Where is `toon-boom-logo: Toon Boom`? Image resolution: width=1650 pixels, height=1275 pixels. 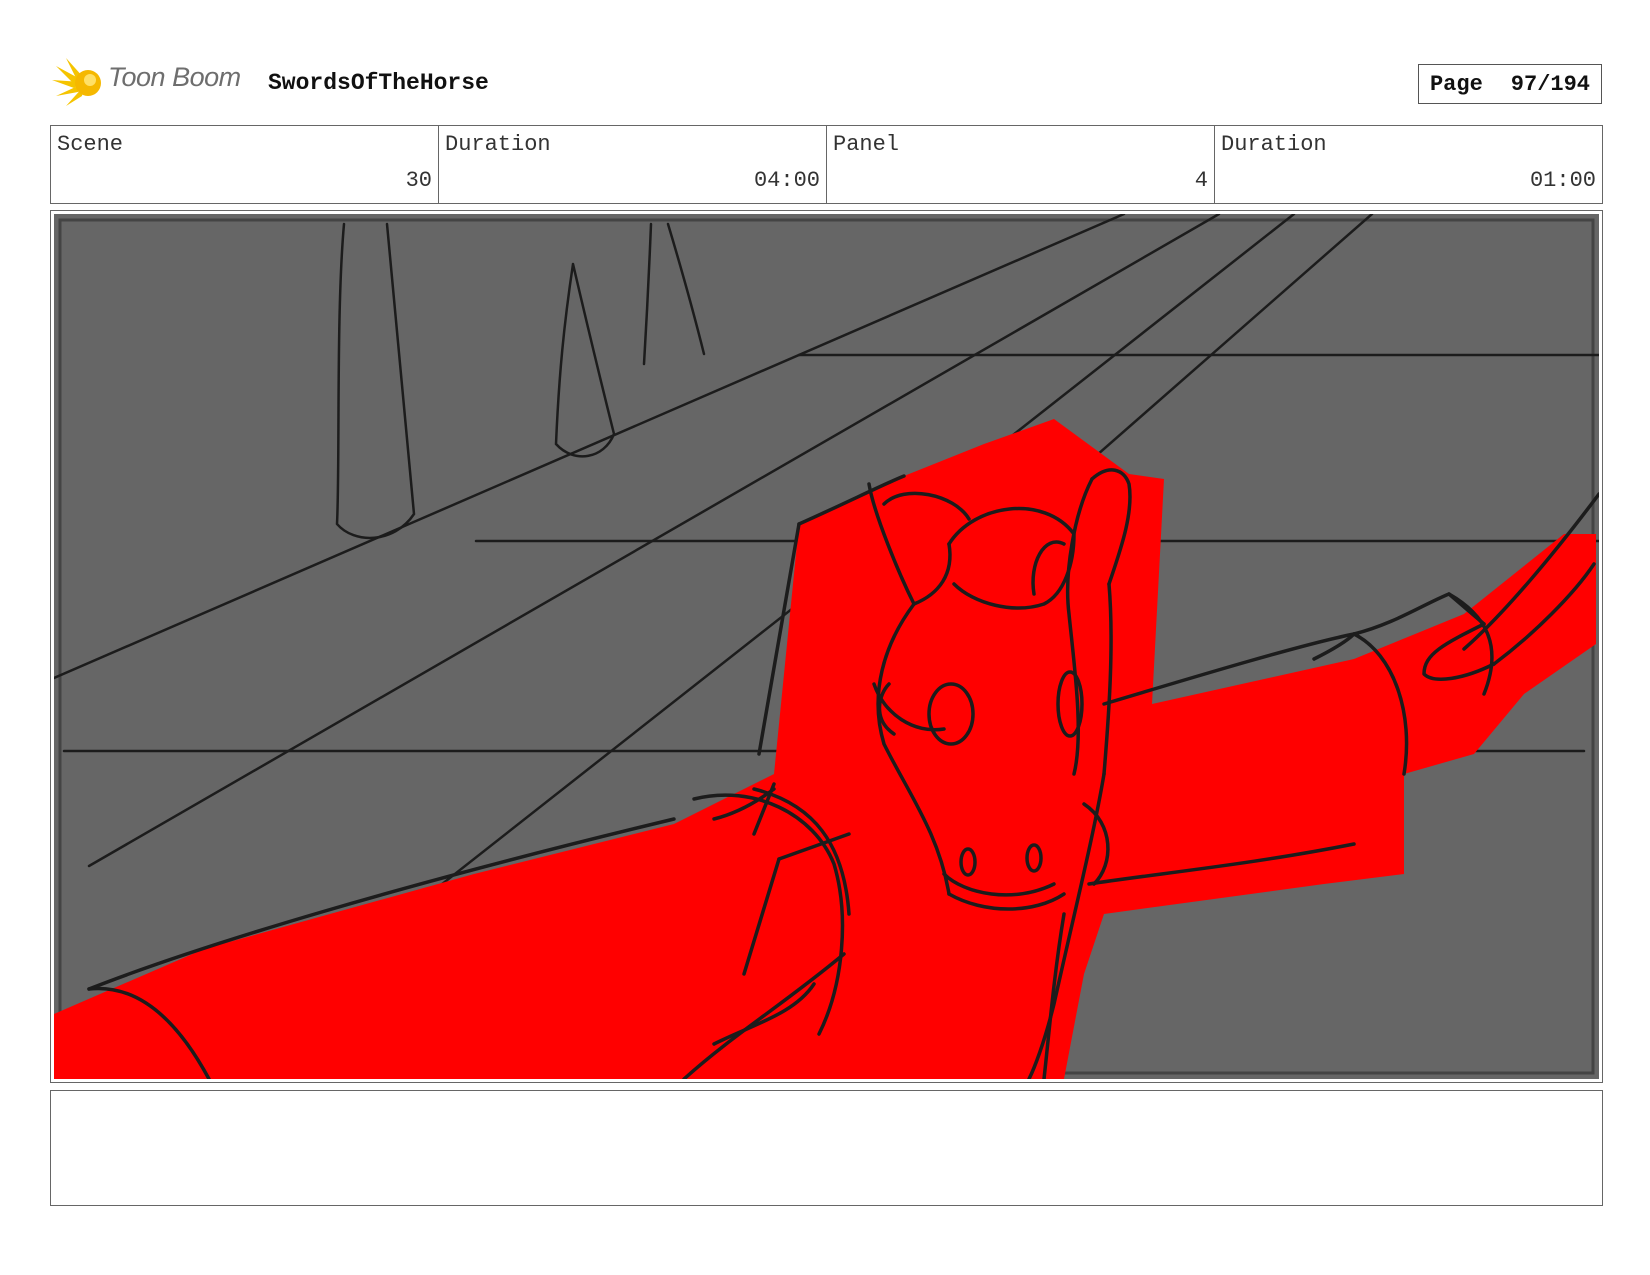 toon-boom-logo: Toon Boom is located at coordinates (152, 85).